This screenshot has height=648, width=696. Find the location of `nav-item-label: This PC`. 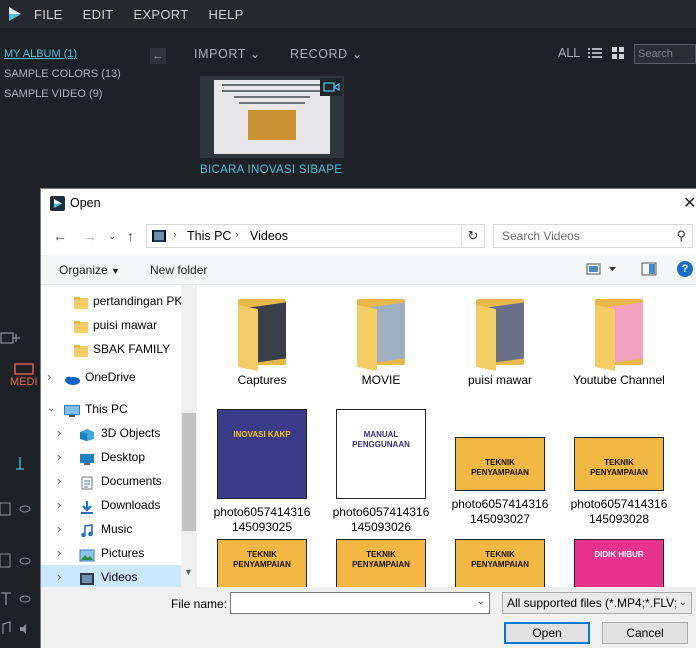

nav-item-label: This PC is located at coordinates (106, 409).